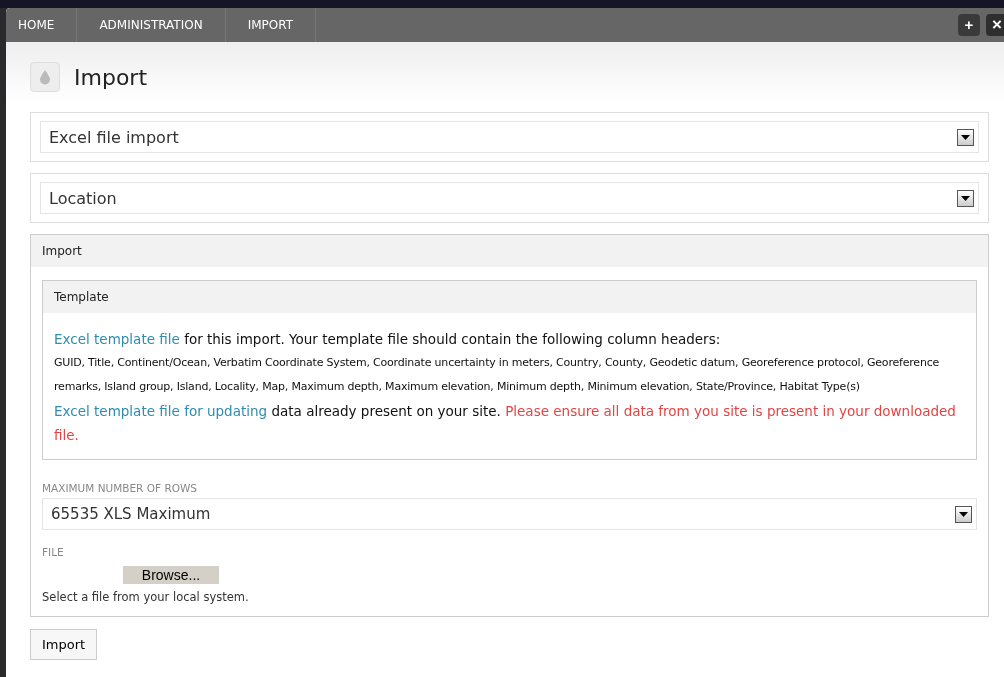 The height and width of the screenshot is (677, 1004). I want to click on column-list: GUID, Title, Continent/Ocean, Verbatim Coordinate System, Coordinate uncertainty in meters, Country, County, Geodetic datum, Georeference protocol, Georeference remarks, Island group, Island, Locality, Map, Maximum depth, Maximum elevation, Minimum depth, Minimum elevation, State/Province, Habitat Type(s), so click(509, 375).